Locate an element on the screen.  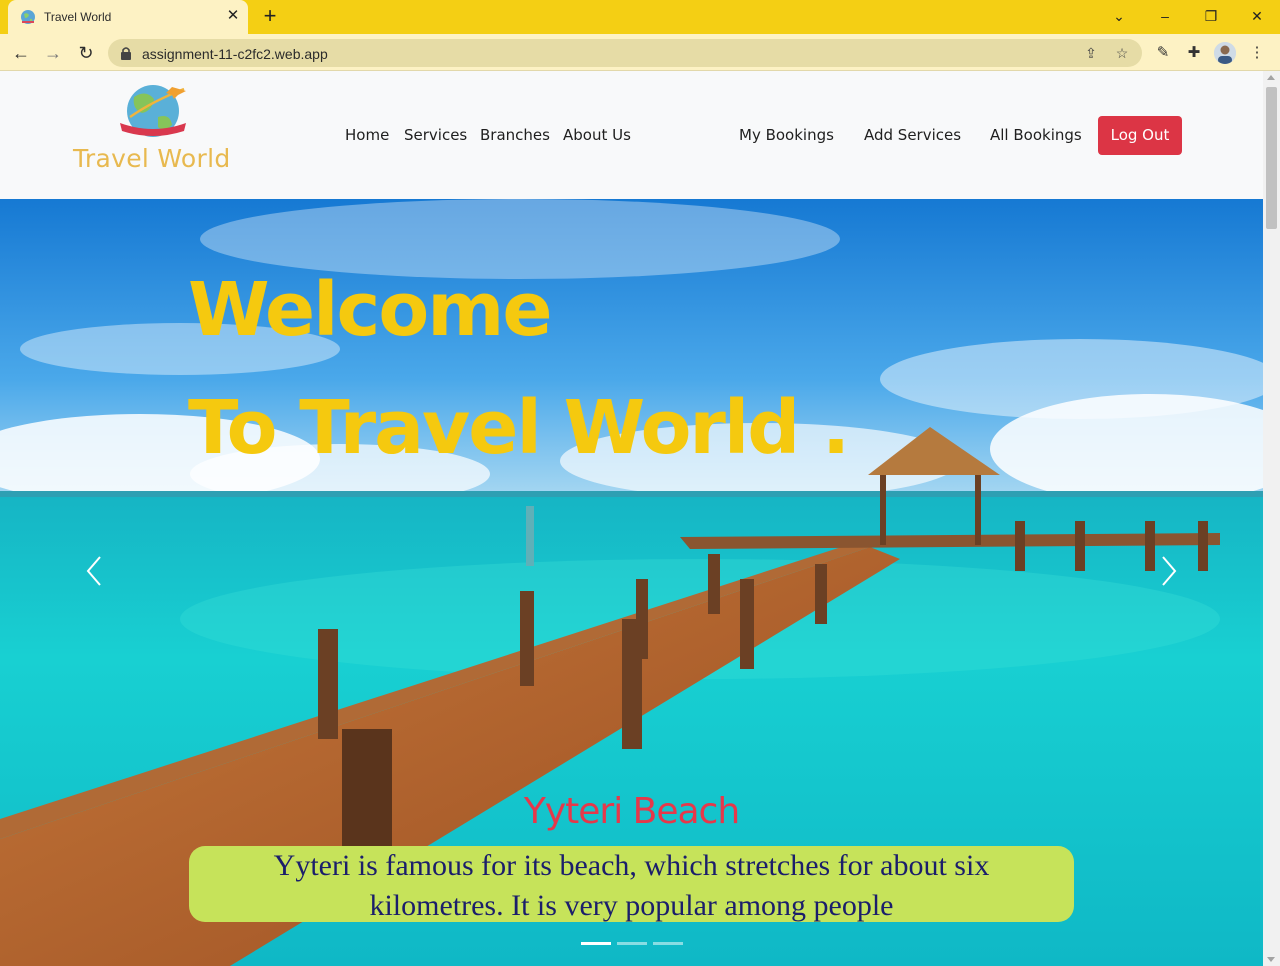
url-text: assignment-11-c2fc2.web.app is located at coordinates (235, 54).